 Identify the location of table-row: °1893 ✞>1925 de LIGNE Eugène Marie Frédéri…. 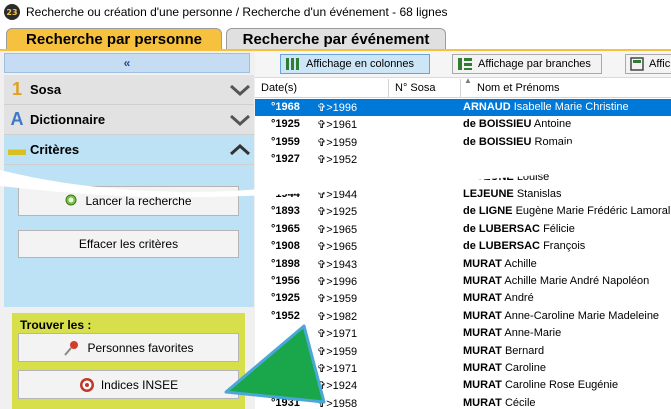
(463, 211).